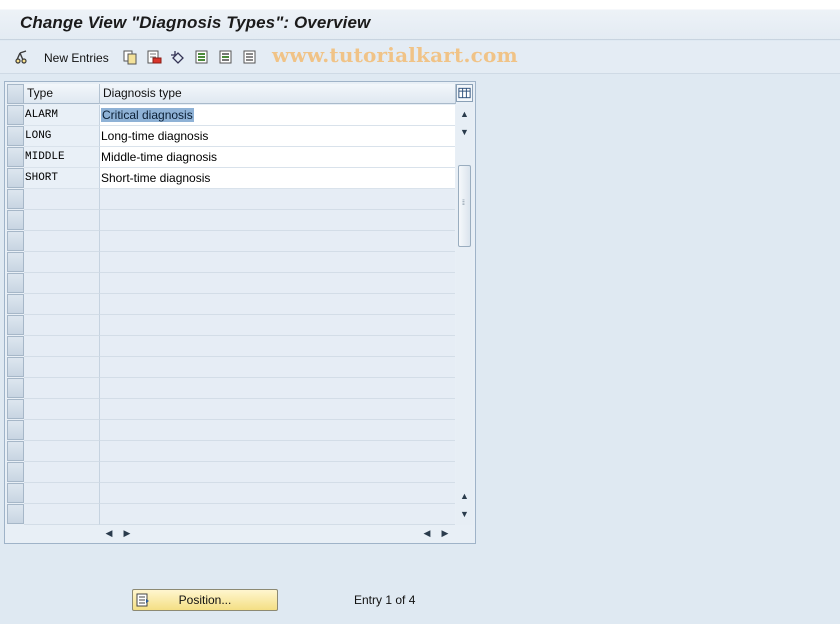 The image size is (840, 624). What do you see at coordinates (250, 57) in the screenshot?
I see `deselect-all-icon` at bounding box center [250, 57].